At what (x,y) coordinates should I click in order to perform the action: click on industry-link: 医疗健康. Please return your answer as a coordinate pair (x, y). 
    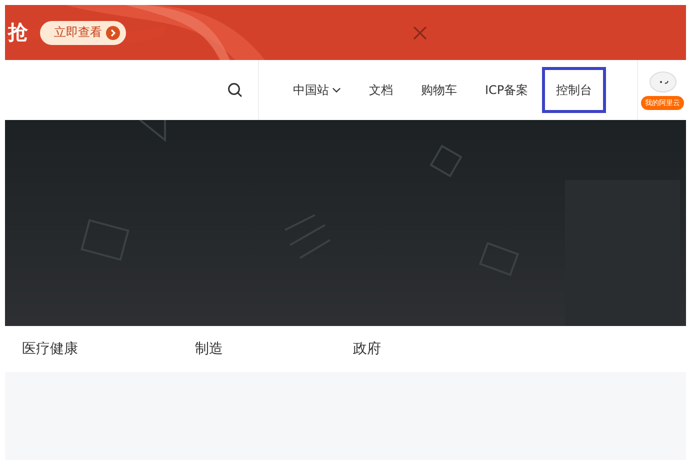
    Looking at the image, I should click on (50, 349).